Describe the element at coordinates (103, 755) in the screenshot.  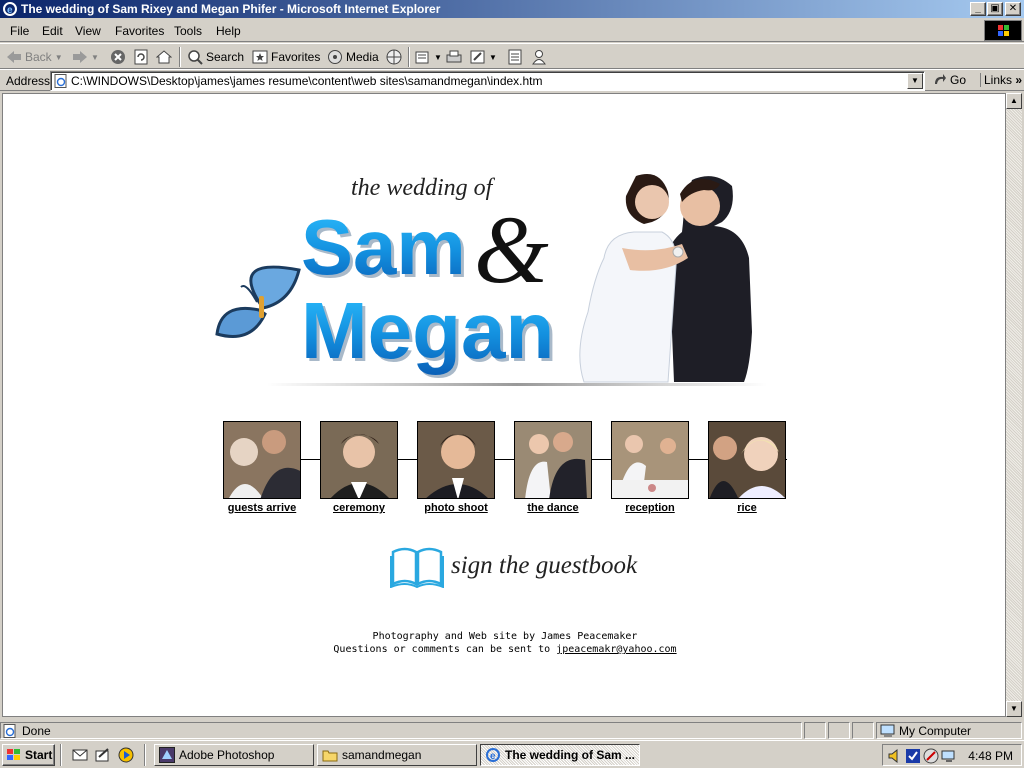
I see `show-desktop-icon` at that location.